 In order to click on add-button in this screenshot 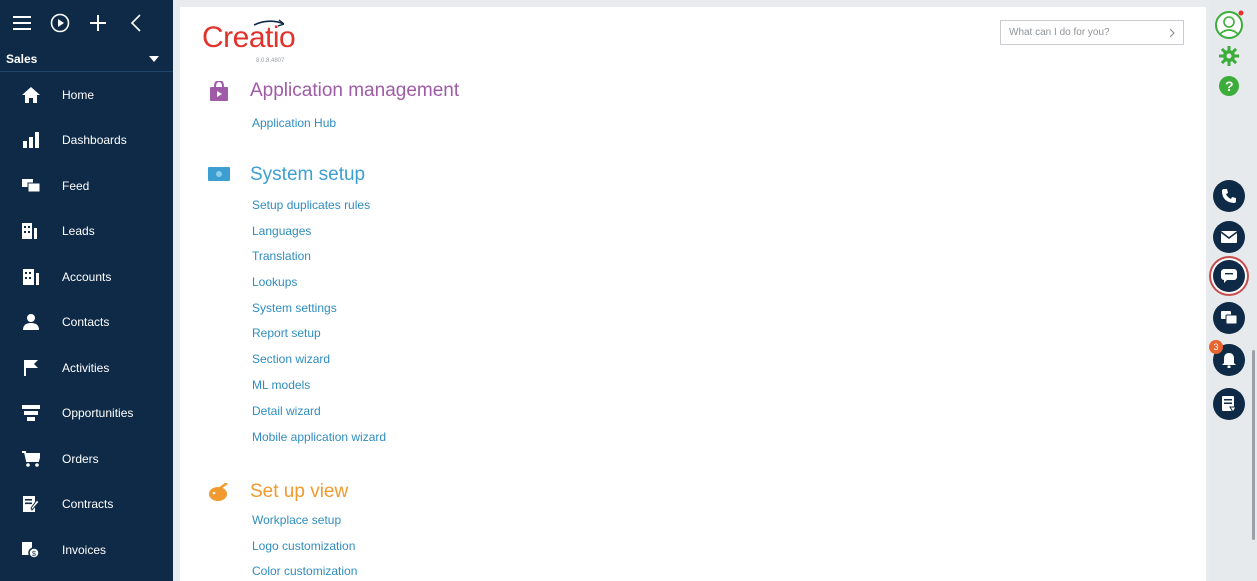, I will do `click(98, 23)`.